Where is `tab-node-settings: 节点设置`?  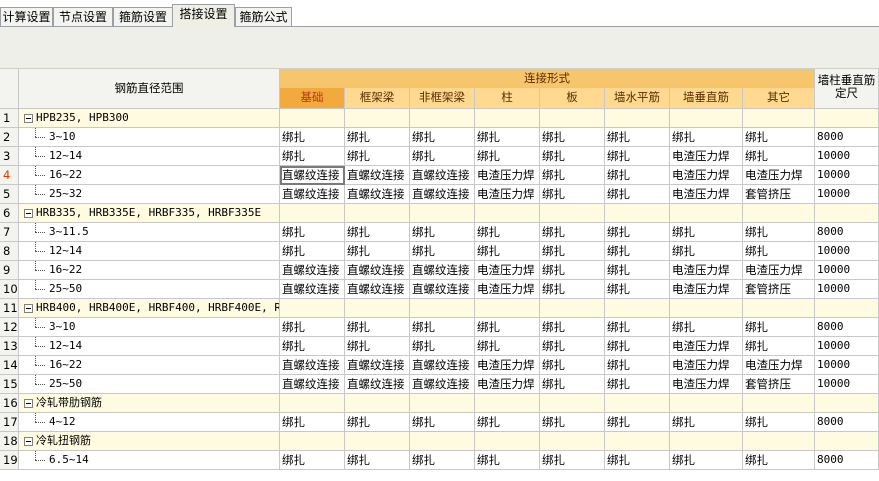 tab-node-settings: 节点设置 is located at coordinates (83, 16).